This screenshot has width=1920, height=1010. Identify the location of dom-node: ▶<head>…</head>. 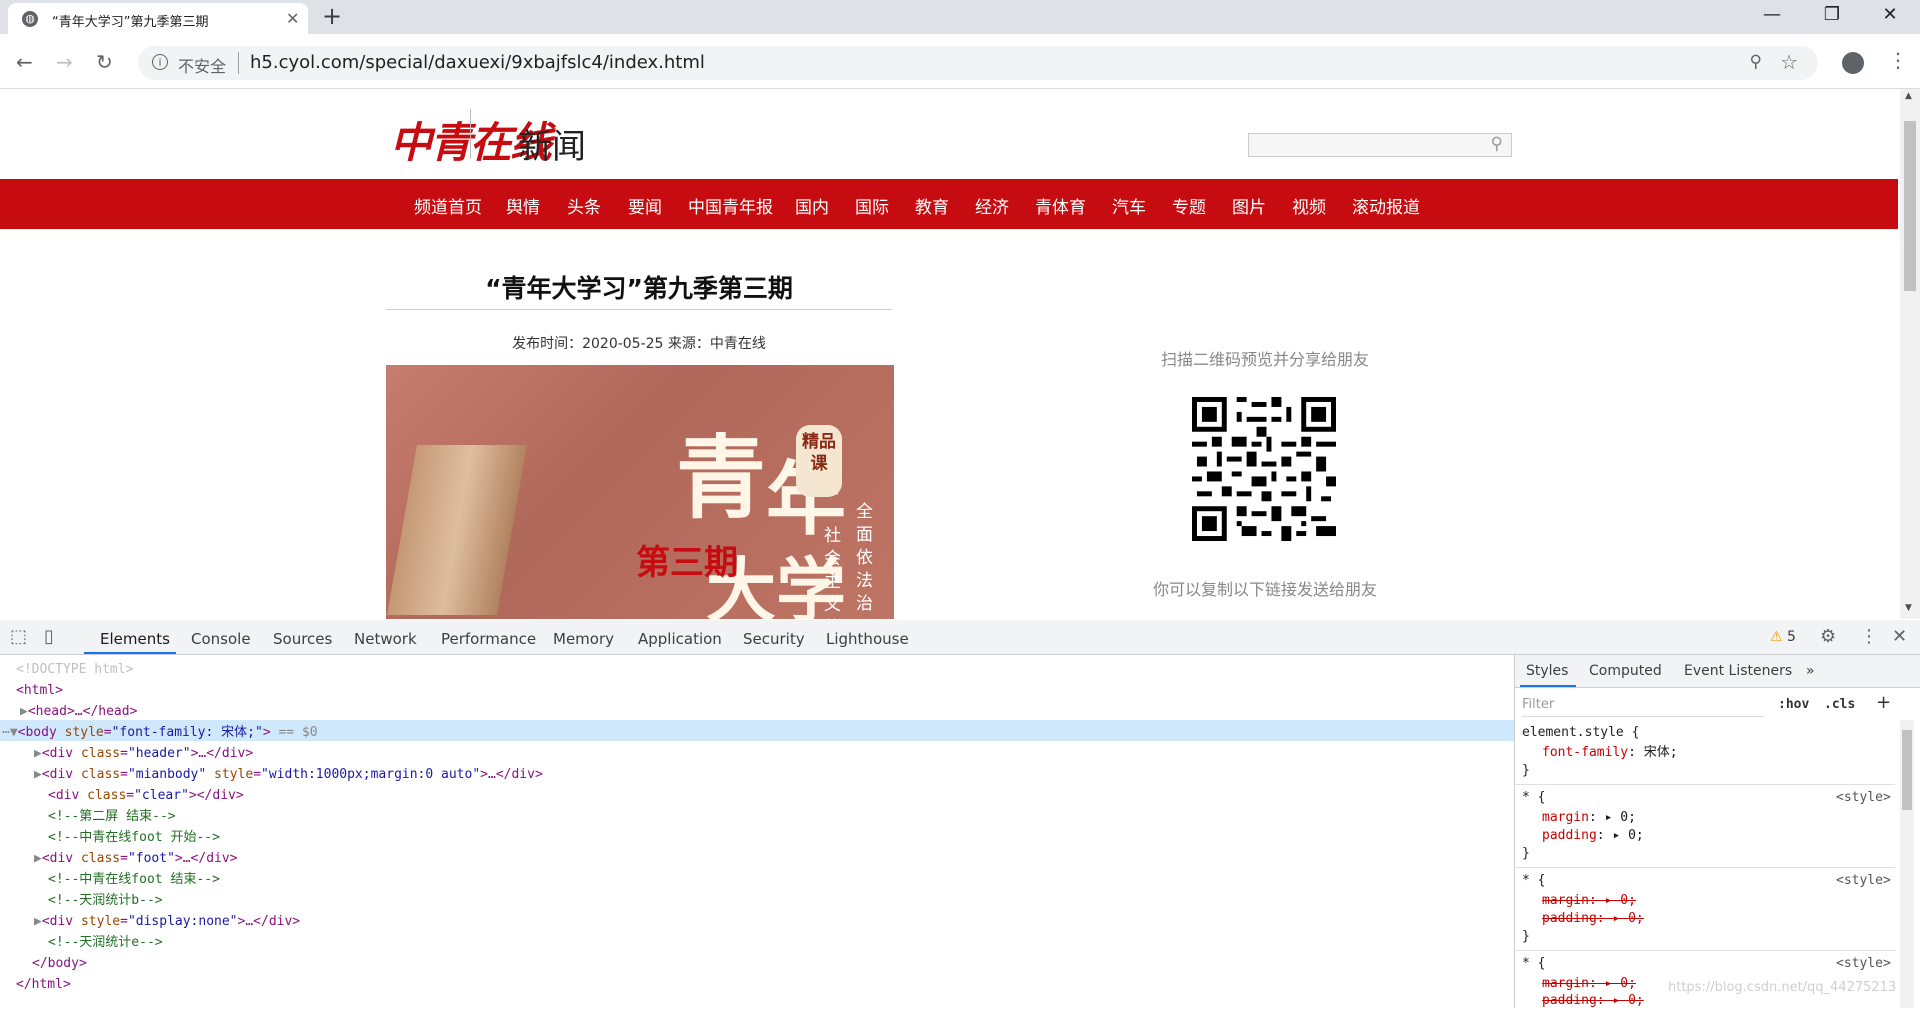
(78, 711).